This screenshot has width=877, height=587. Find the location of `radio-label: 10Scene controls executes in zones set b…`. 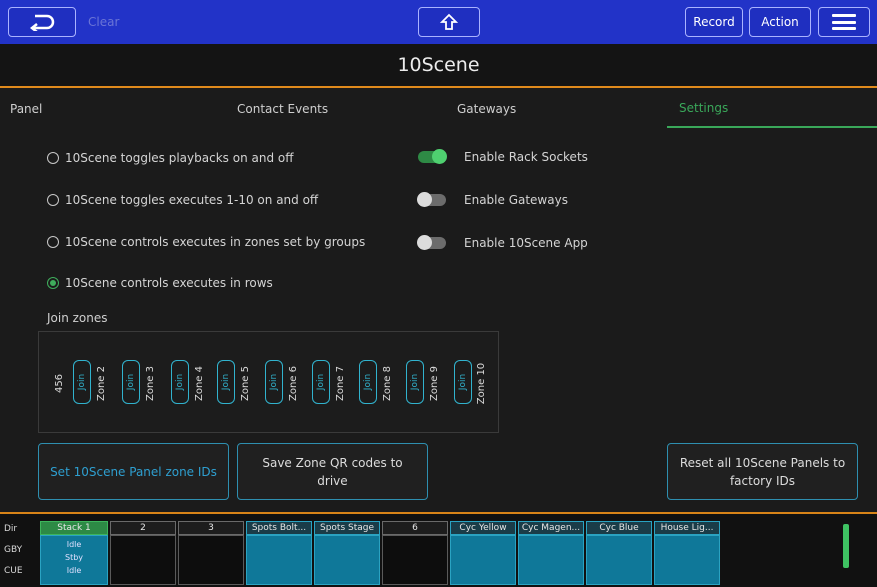

radio-label: 10Scene controls executes in zones set b… is located at coordinates (215, 242).